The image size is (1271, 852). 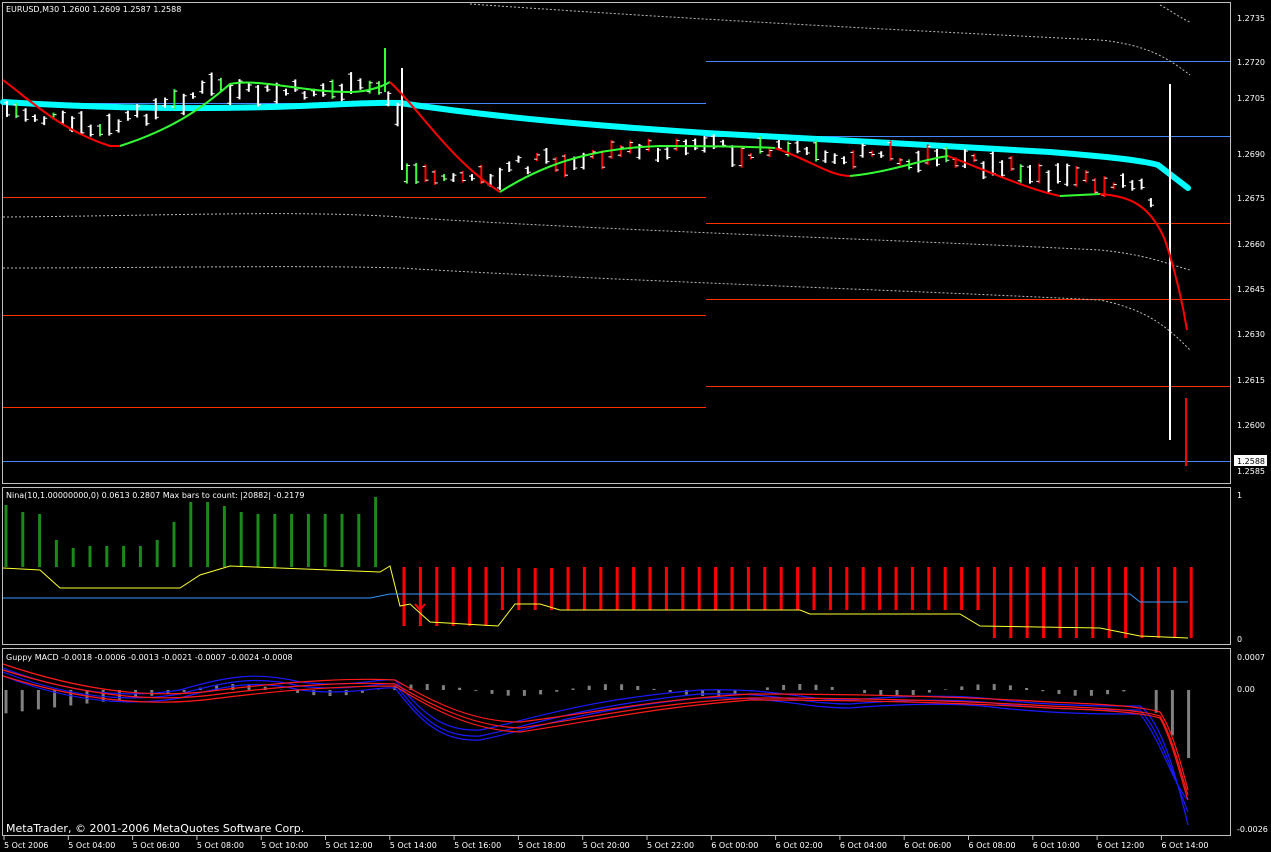 What do you see at coordinates (1251, 198) in the screenshot?
I see `price-tick: 1.2675` at bounding box center [1251, 198].